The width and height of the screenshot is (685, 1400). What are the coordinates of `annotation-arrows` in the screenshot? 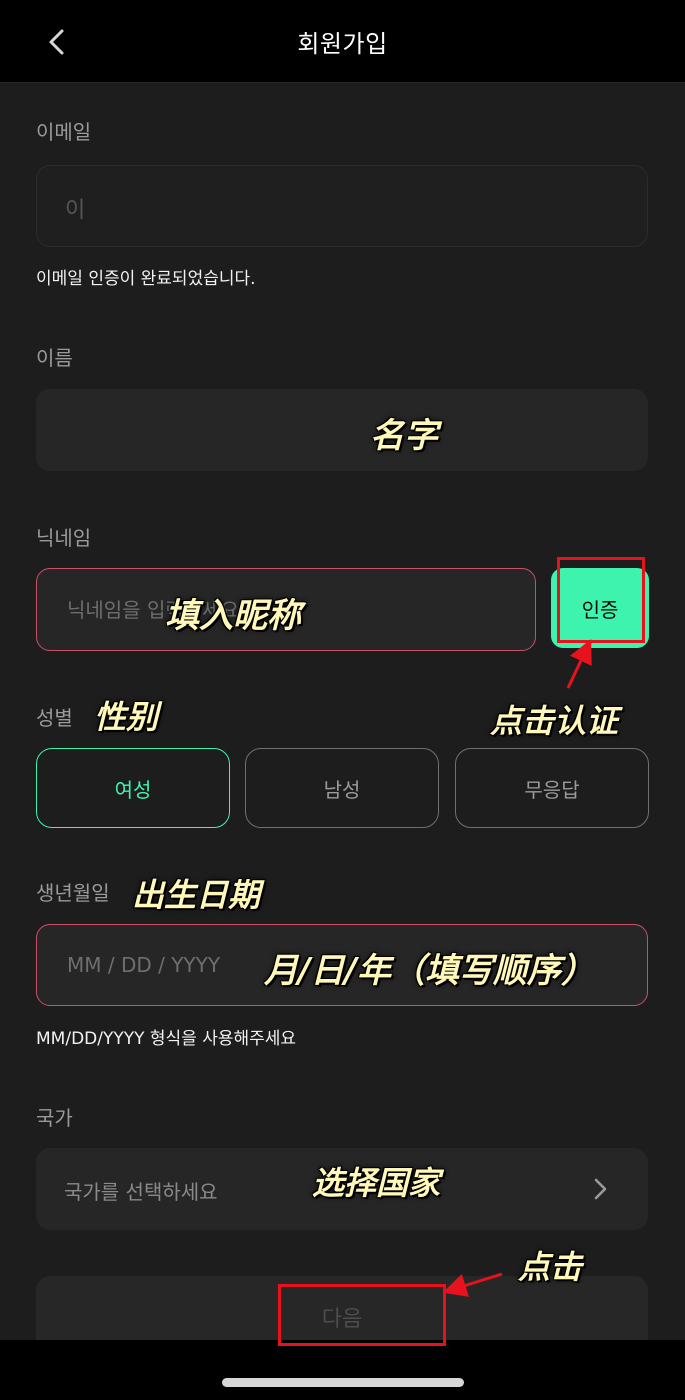 It's located at (517, 968).